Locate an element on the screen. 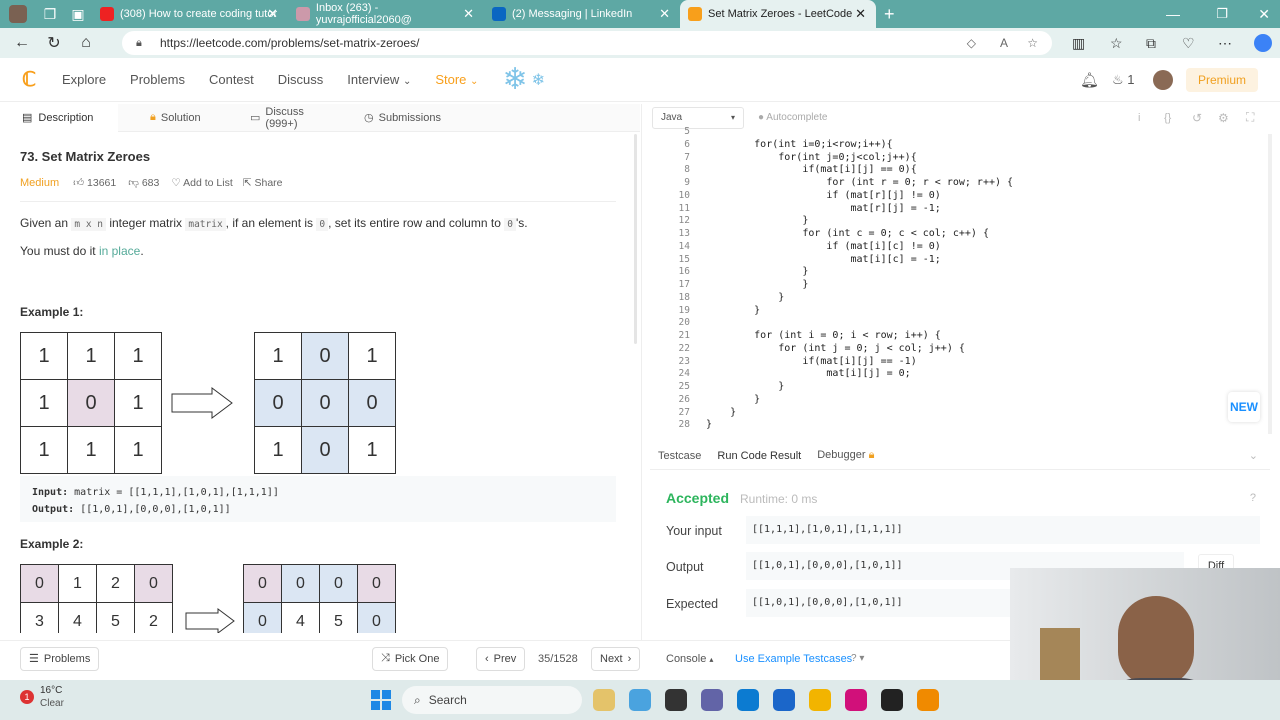 The height and width of the screenshot is (720, 1280). tab-submissions: ◷ Submissions is located at coordinates (400, 118).